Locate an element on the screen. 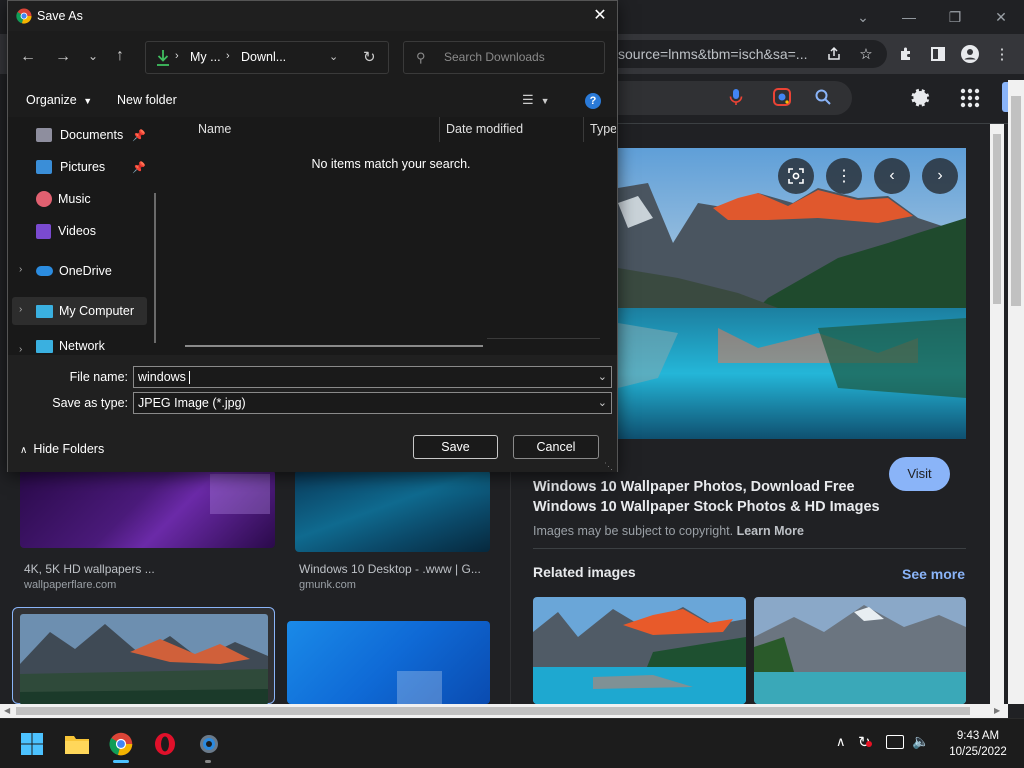 The width and height of the screenshot is (1024, 768). nav-item-label: OneDrive is located at coordinates (85, 271).